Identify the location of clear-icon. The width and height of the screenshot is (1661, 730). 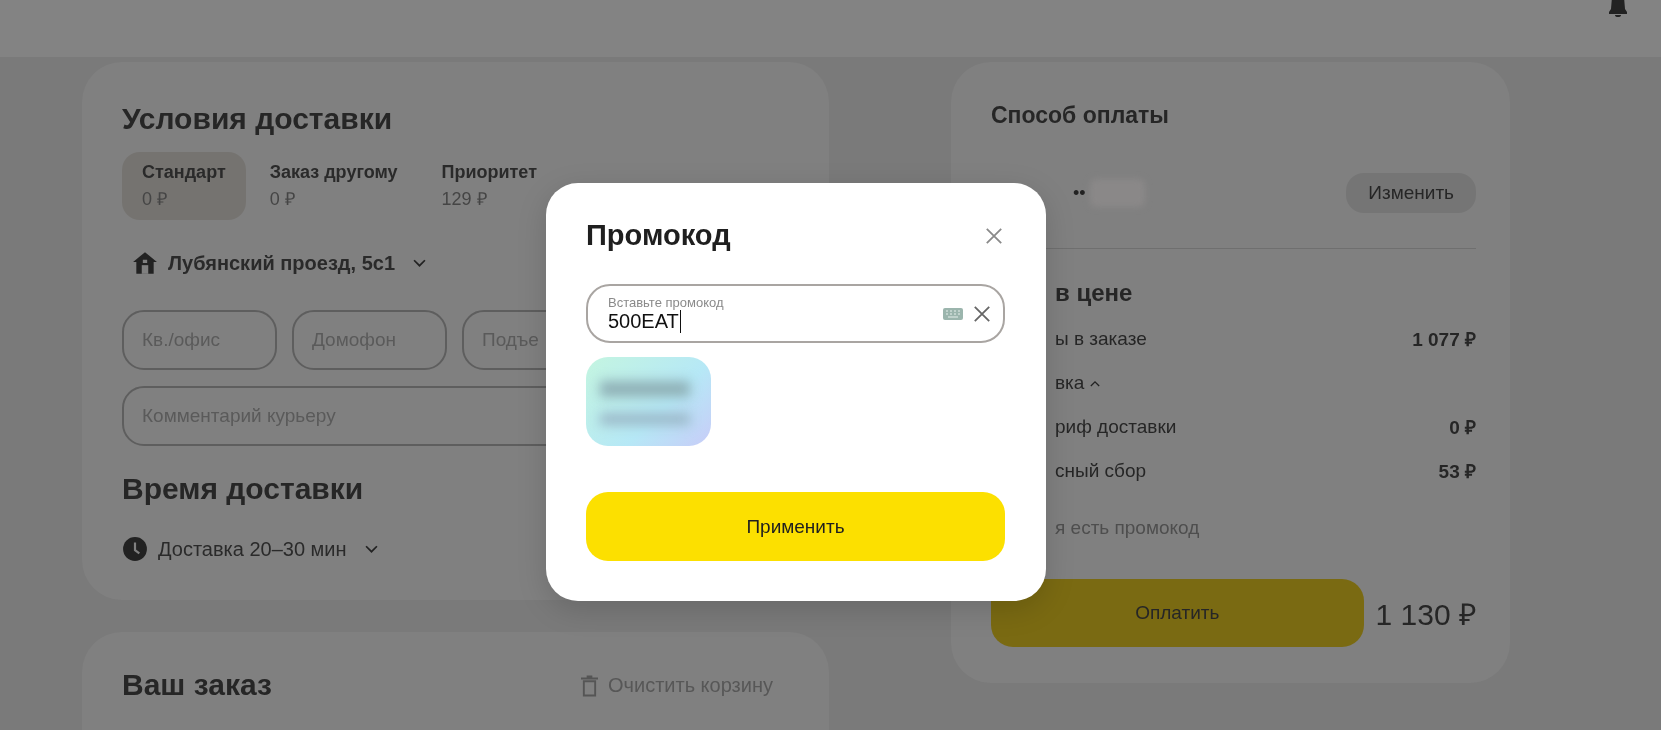
(982, 313).